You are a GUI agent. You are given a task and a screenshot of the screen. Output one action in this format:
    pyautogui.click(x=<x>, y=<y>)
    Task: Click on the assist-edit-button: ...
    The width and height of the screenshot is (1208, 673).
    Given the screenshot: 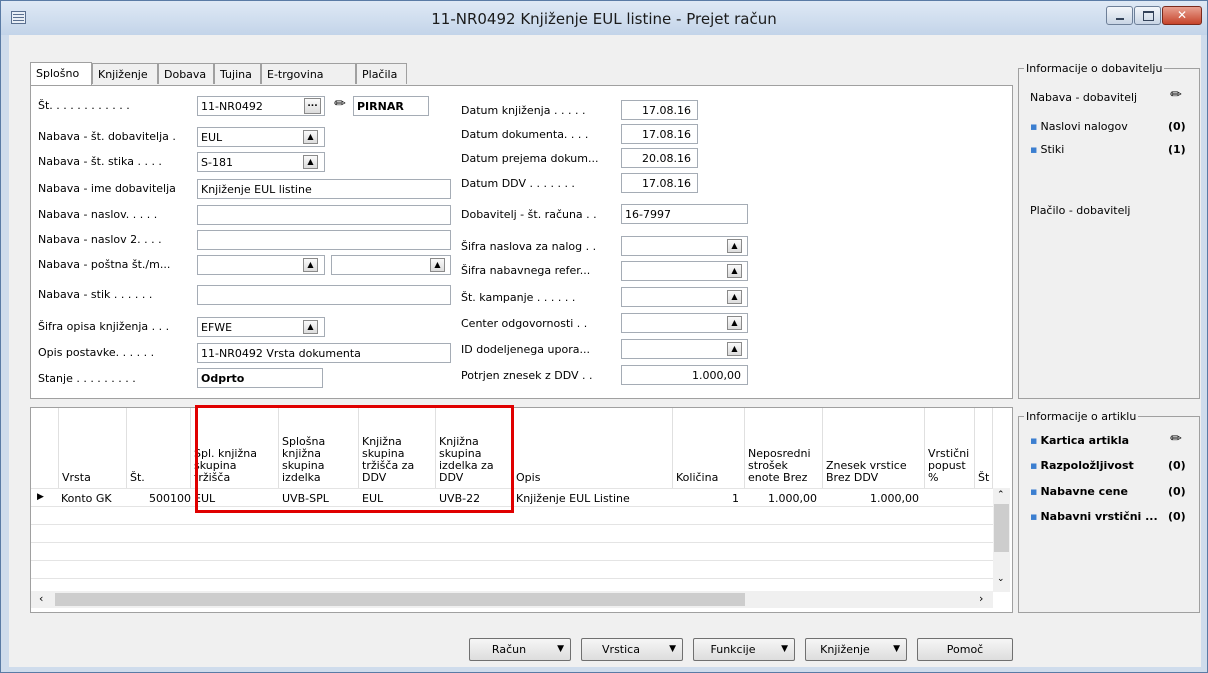 What is the action you would take?
    pyautogui.click(x=312, y=106)
    